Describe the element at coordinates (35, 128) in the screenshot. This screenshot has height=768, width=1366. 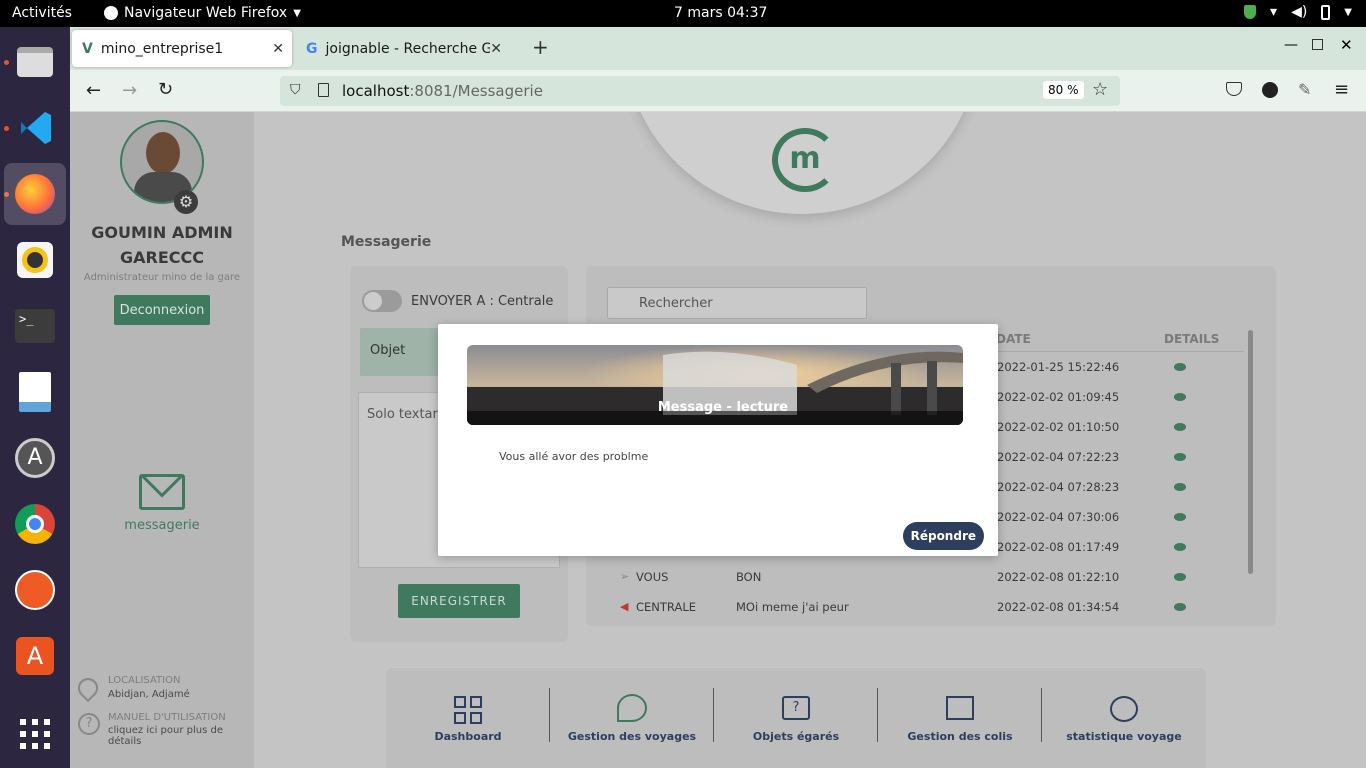
I see `vscode-icon` at that location.